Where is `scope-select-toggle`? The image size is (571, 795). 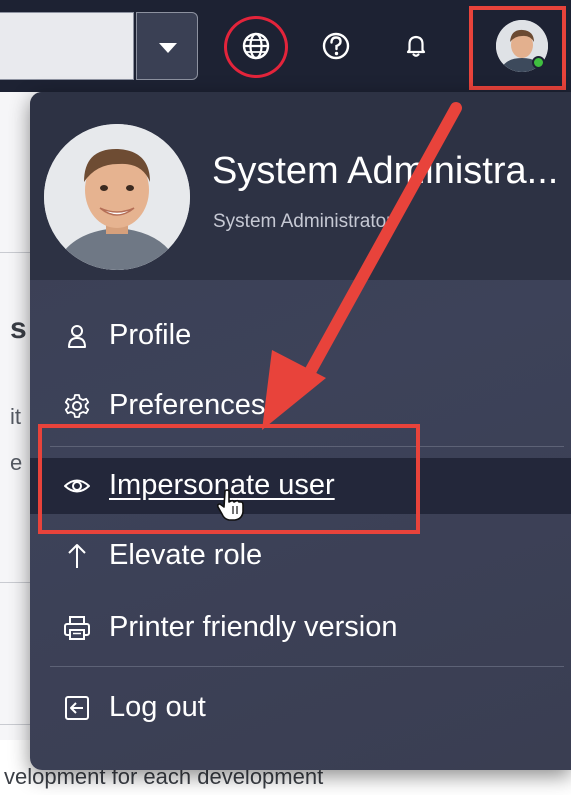 scope-select-toggle is located at coordinates (167, 46).